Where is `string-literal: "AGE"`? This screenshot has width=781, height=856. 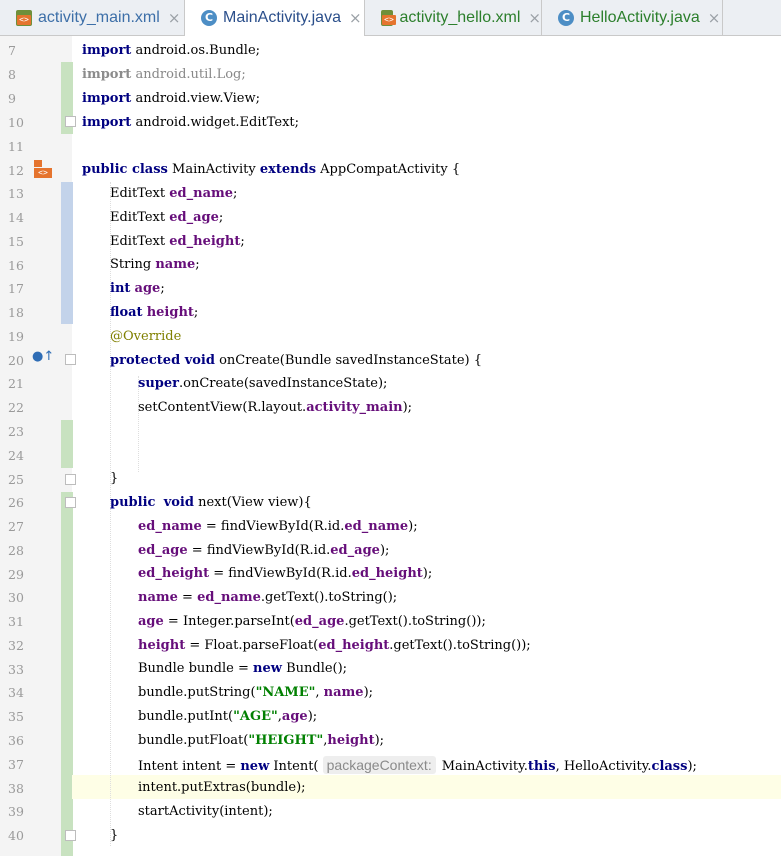 string-literal: "AGE" is located at coordinates (255, 716).